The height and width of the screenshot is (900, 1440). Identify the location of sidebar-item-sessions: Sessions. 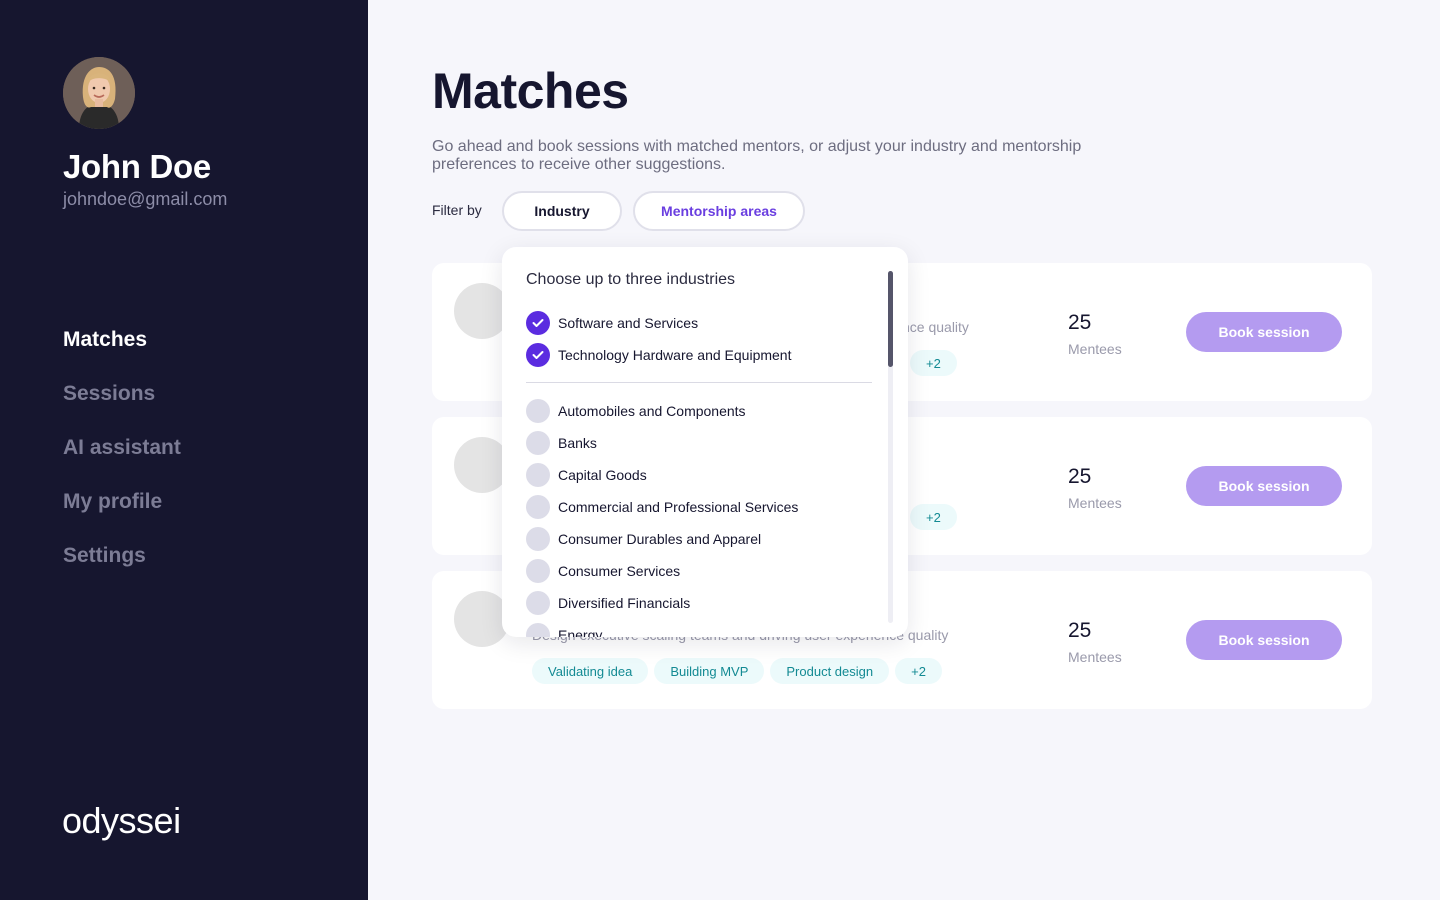
(122, 409).